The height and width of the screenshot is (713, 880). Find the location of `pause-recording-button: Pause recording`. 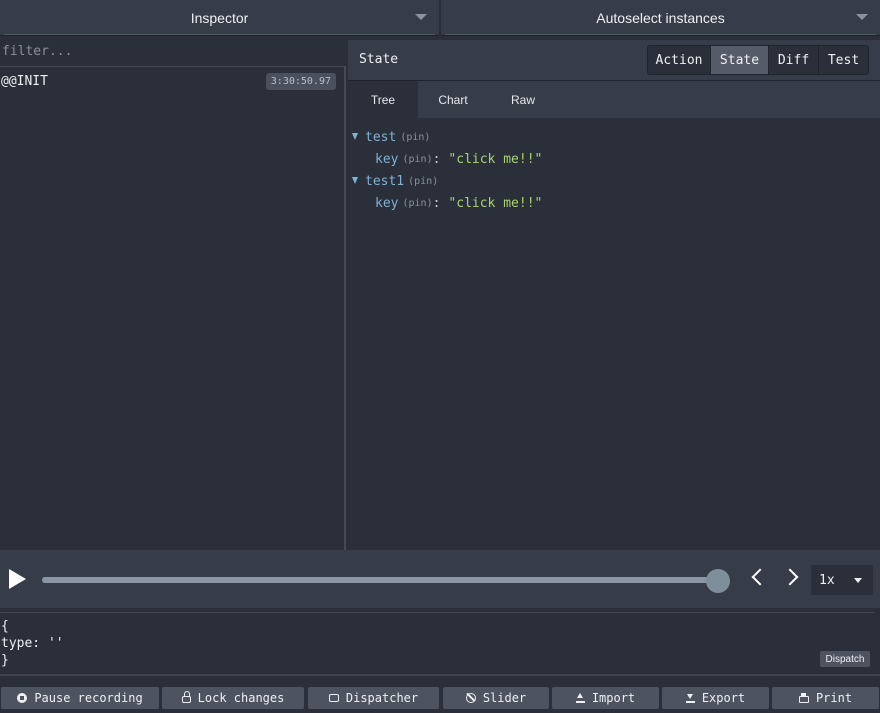

pause-recording-button: Pause recording is located at coordinates (80, 698).